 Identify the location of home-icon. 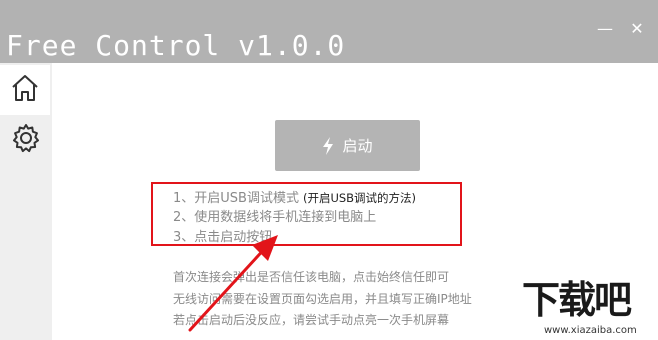
(25, 90).